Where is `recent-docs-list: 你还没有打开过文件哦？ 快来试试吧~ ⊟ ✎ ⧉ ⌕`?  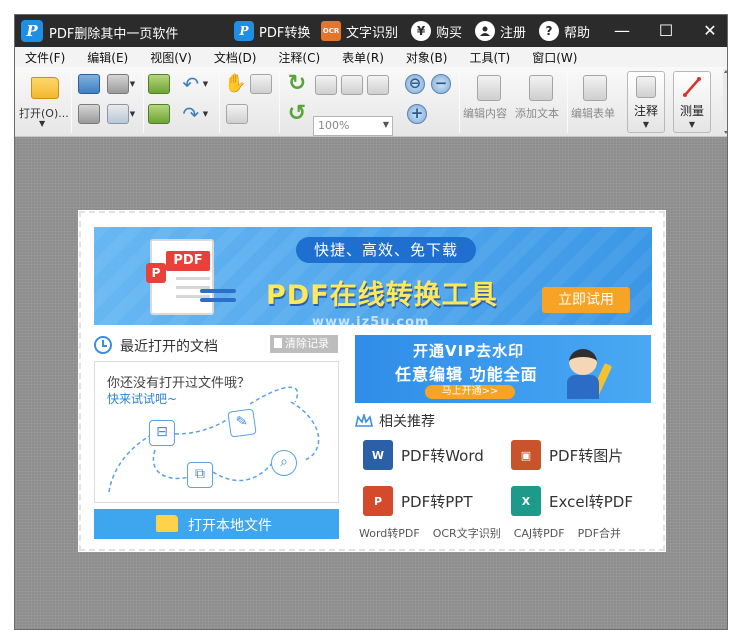
recent-docs-list: 你还没有打开过文件哦？ 快来试试吧~ ⊟ ✎ ⧉ ⌕ is located at coordinates (216, 432).